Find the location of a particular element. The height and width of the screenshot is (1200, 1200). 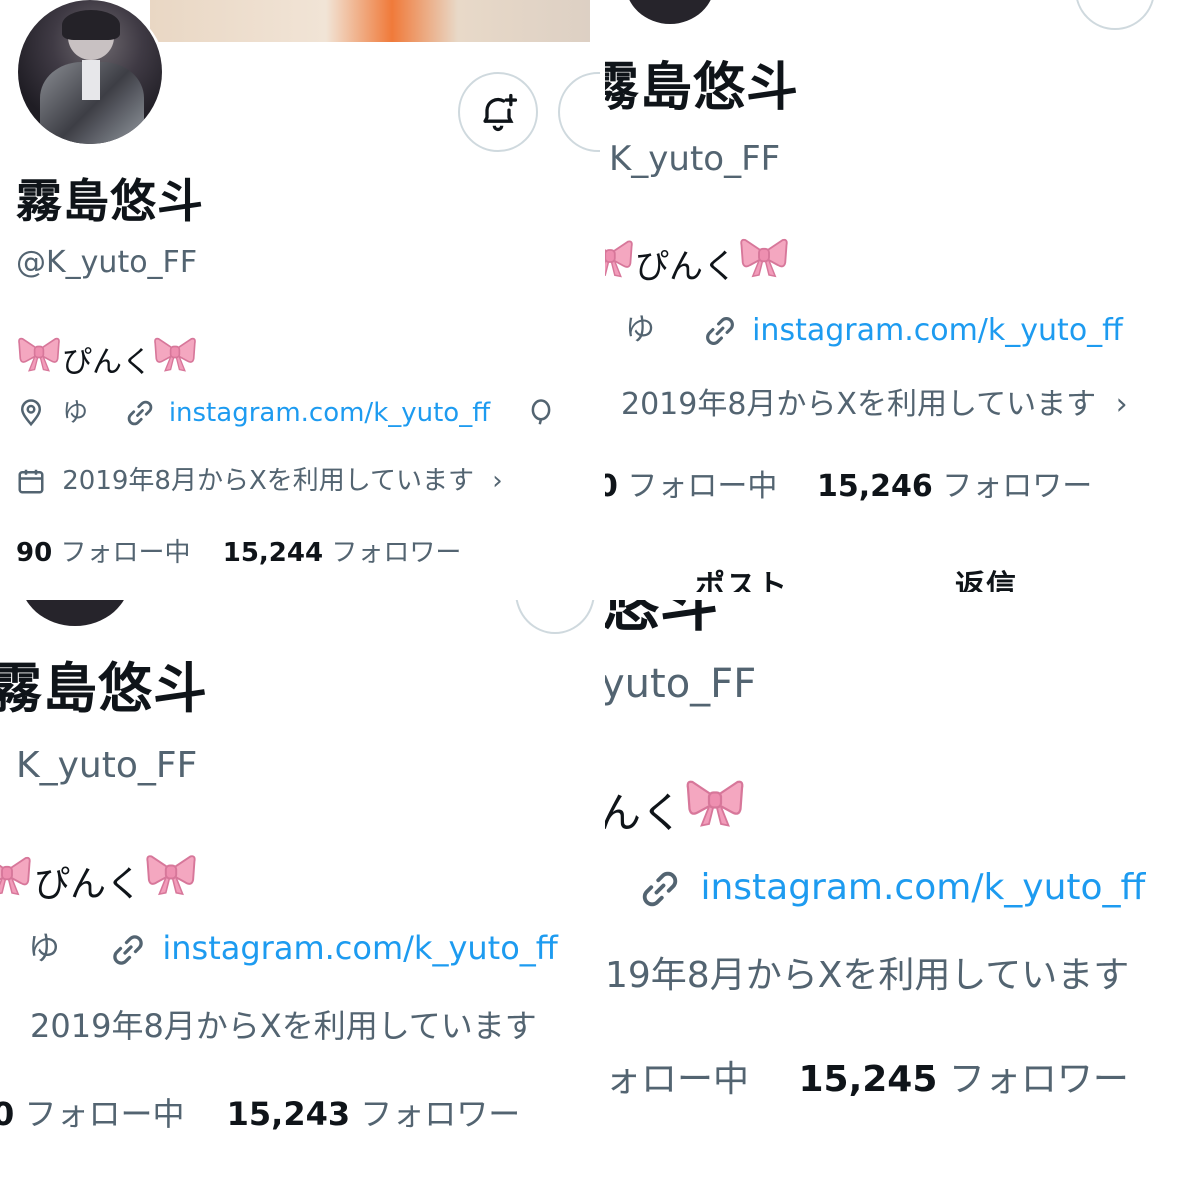

followers-count: 15,244 is located at coordinates (273, 553).